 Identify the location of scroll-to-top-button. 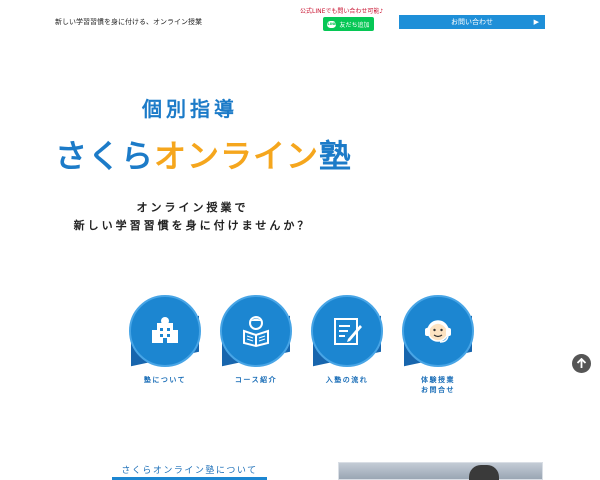
(581, 363).